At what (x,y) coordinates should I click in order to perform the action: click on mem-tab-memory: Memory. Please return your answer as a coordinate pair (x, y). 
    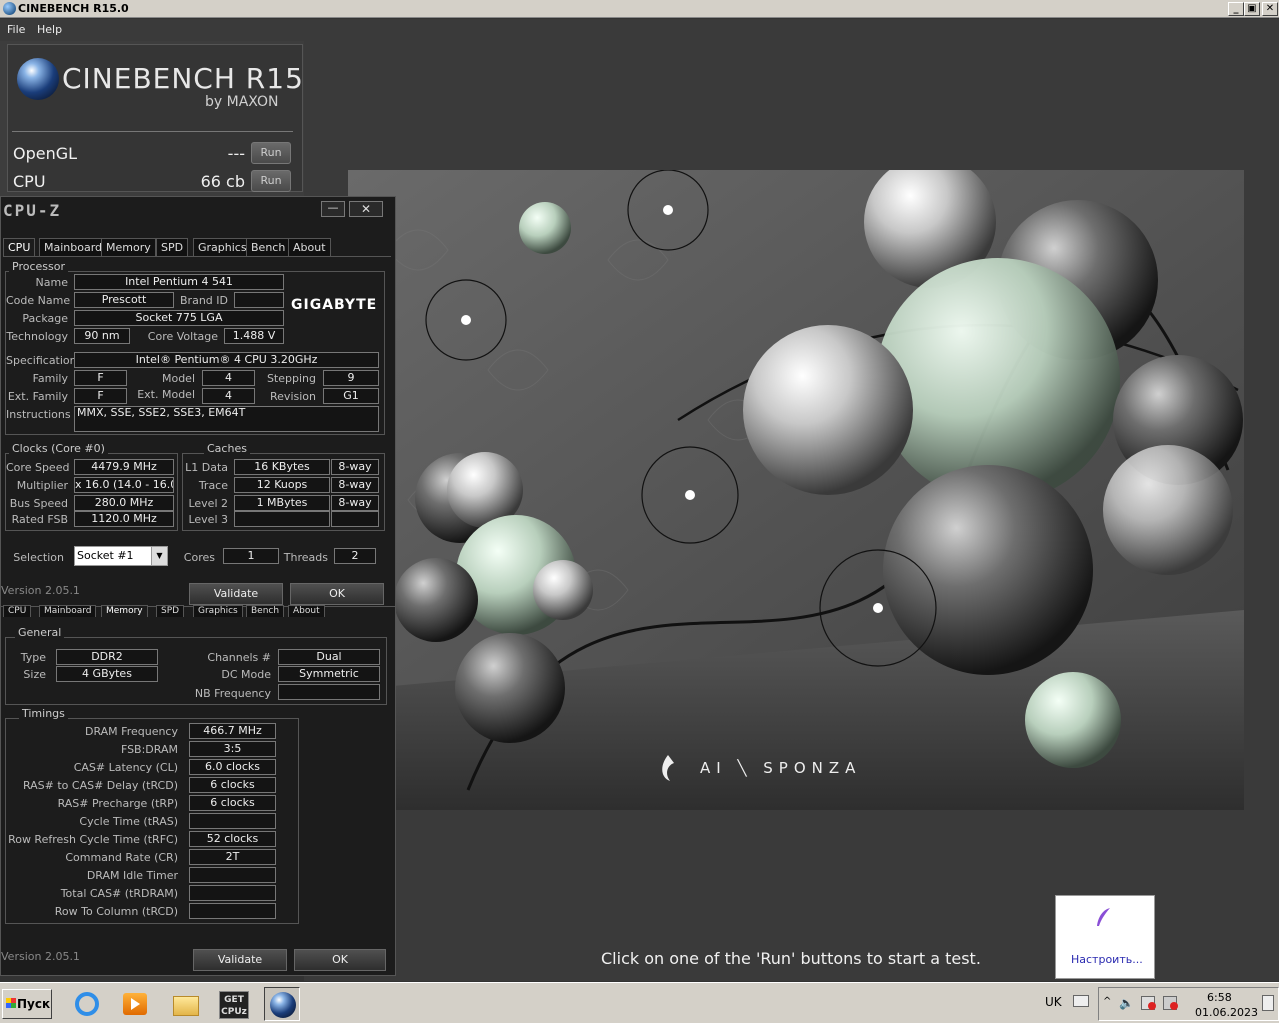
    Looking at the image, I should click on (124, 611).